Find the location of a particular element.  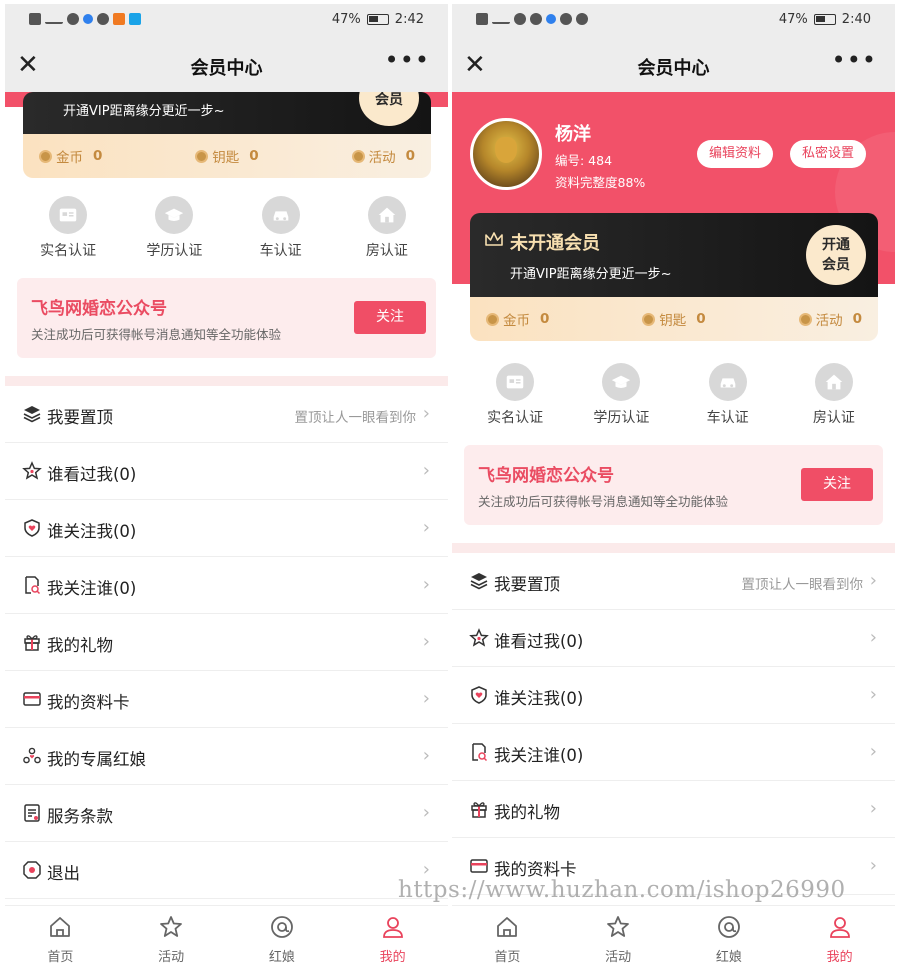

edit-profile-button: 编辑资料 is located at coordinates (735, 154).